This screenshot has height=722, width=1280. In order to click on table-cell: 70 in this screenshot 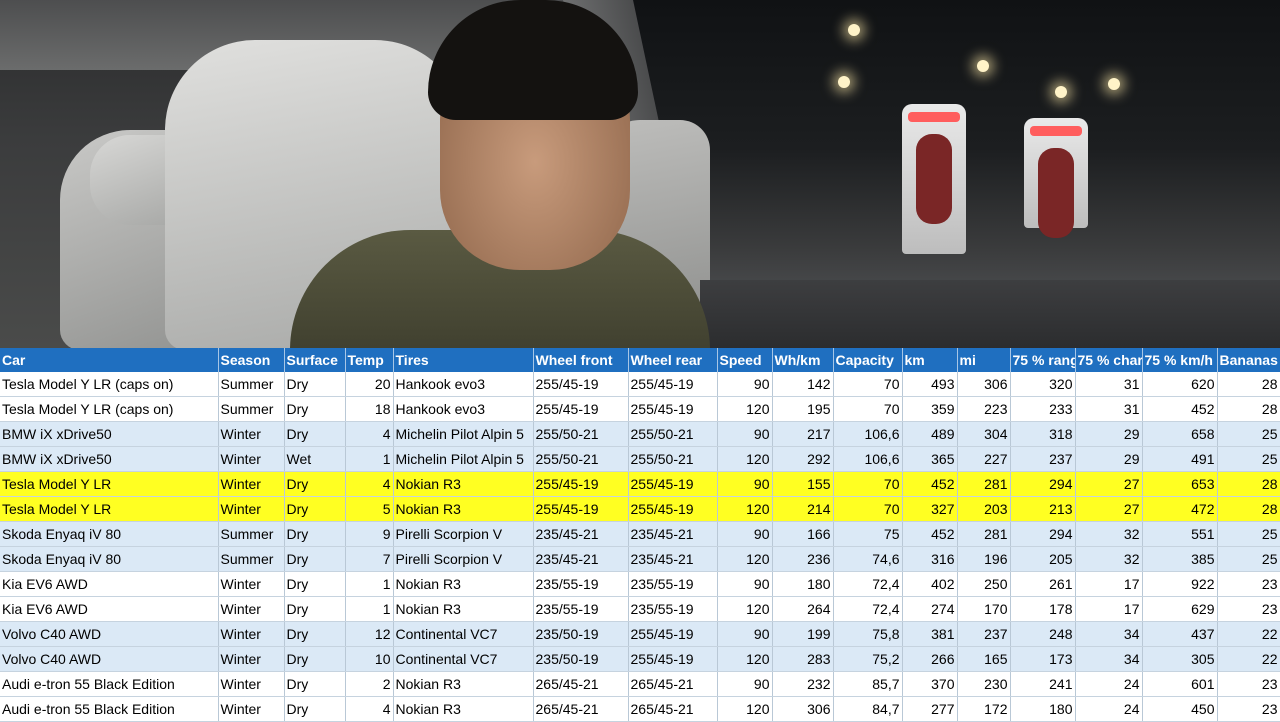, I will do `click(868, 384)`.